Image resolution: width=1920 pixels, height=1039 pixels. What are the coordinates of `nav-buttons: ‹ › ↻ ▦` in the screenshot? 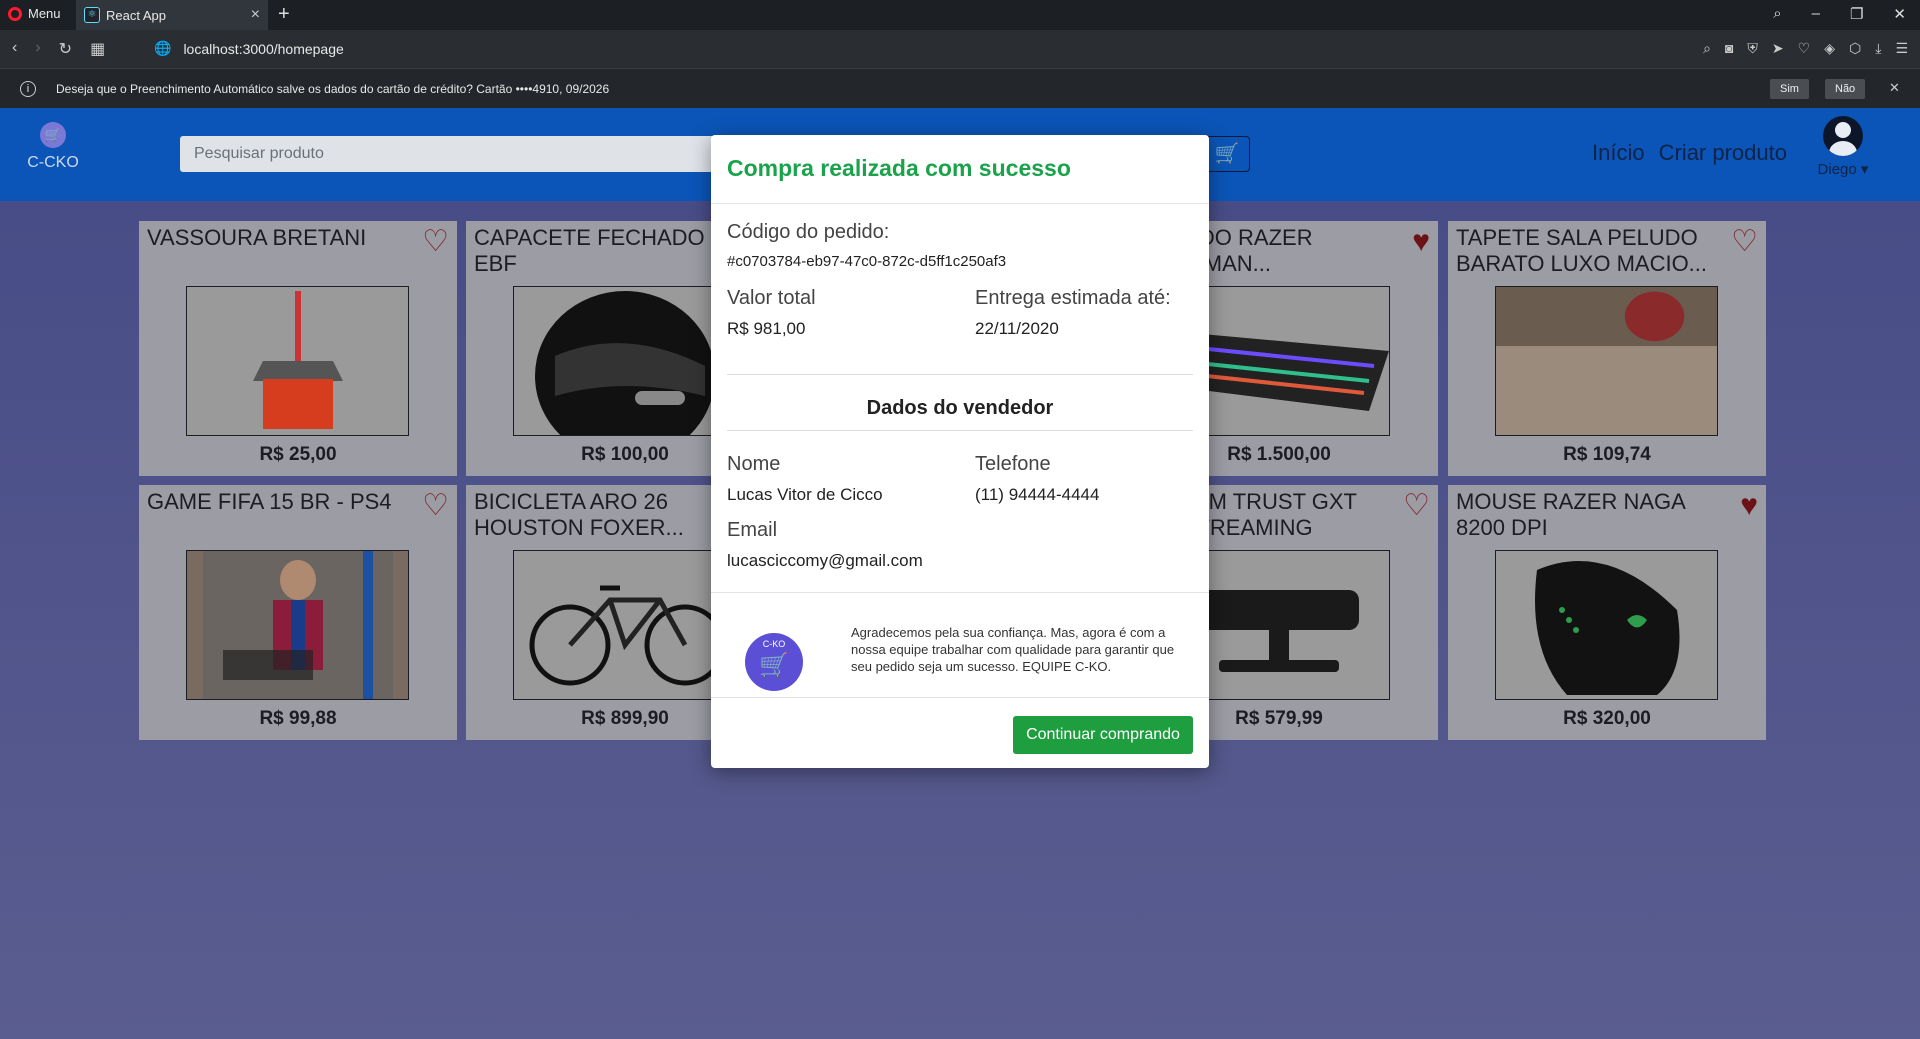 It's located at (58, 49).